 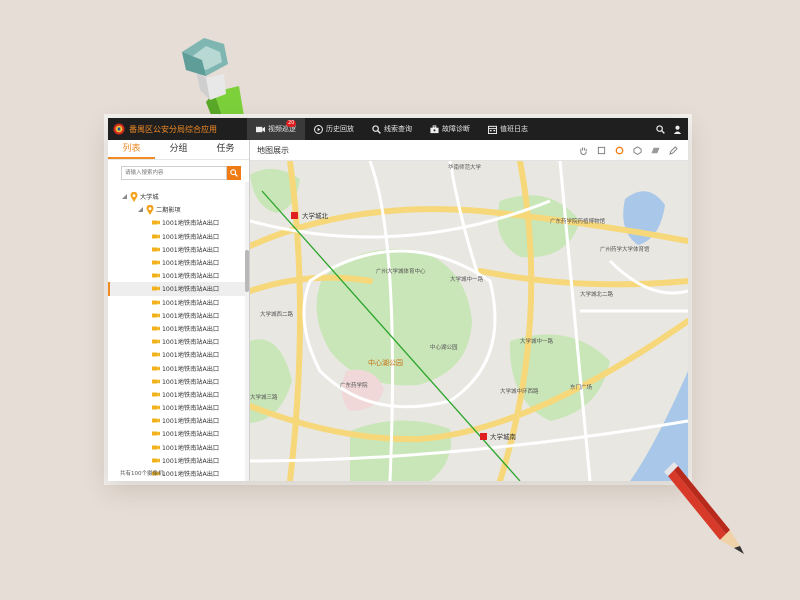 I want to click on map-label-dongmen: 东门广场, so click(x=581, y=387).